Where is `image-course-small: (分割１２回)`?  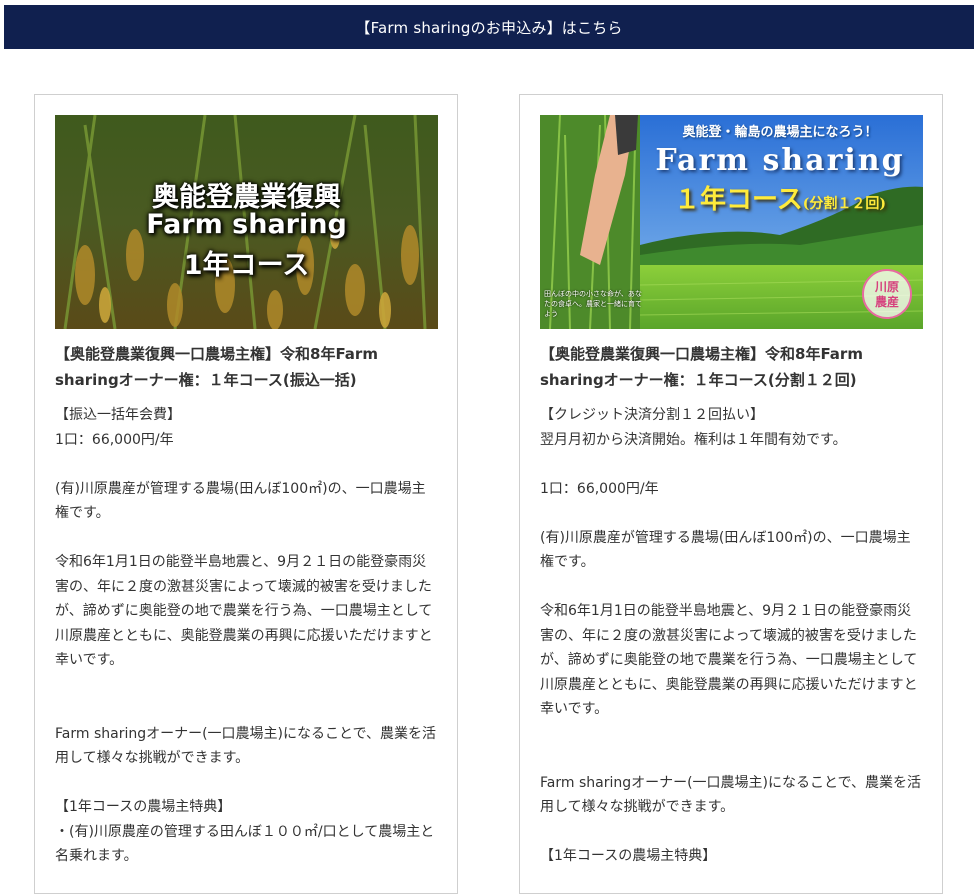
image-course-small: (分割１２回) is located at coordinates (844, 204).